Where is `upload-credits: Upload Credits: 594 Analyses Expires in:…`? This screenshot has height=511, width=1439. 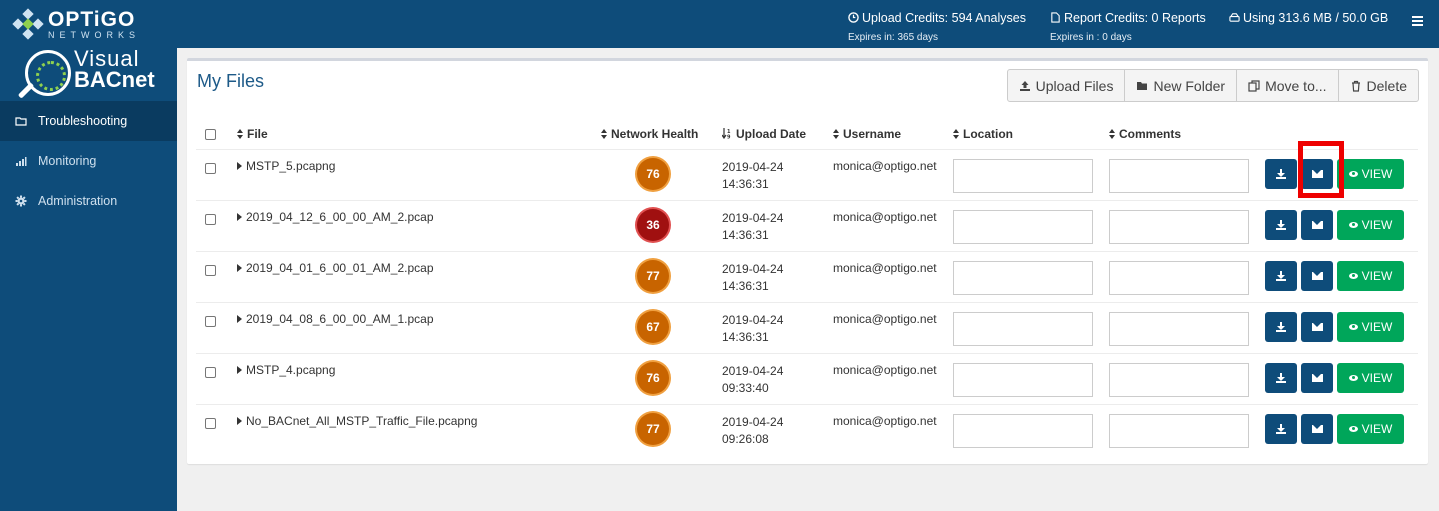
upload-credits: Upload Credits: 594 Analyses Expires in:… is located at coordinates (937, 27).